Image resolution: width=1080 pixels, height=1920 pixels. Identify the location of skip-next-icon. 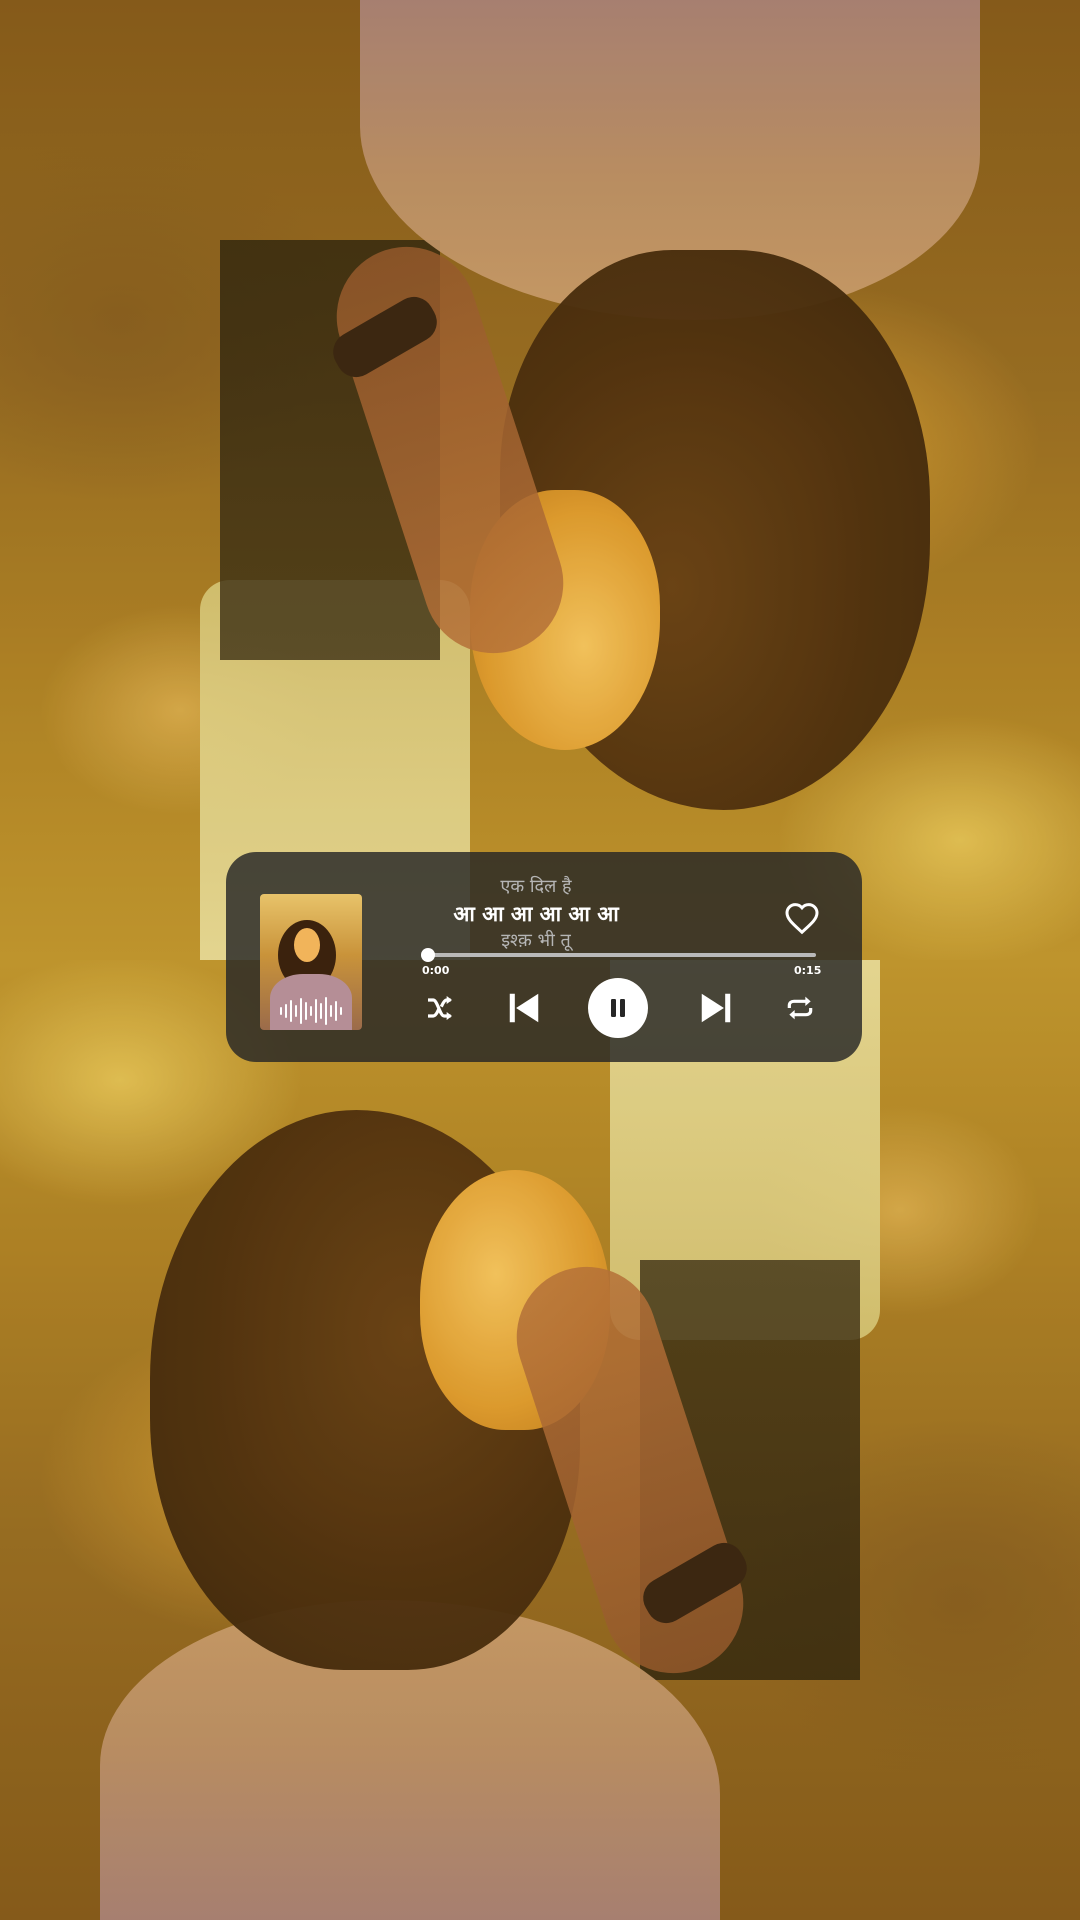
(716, 1008).